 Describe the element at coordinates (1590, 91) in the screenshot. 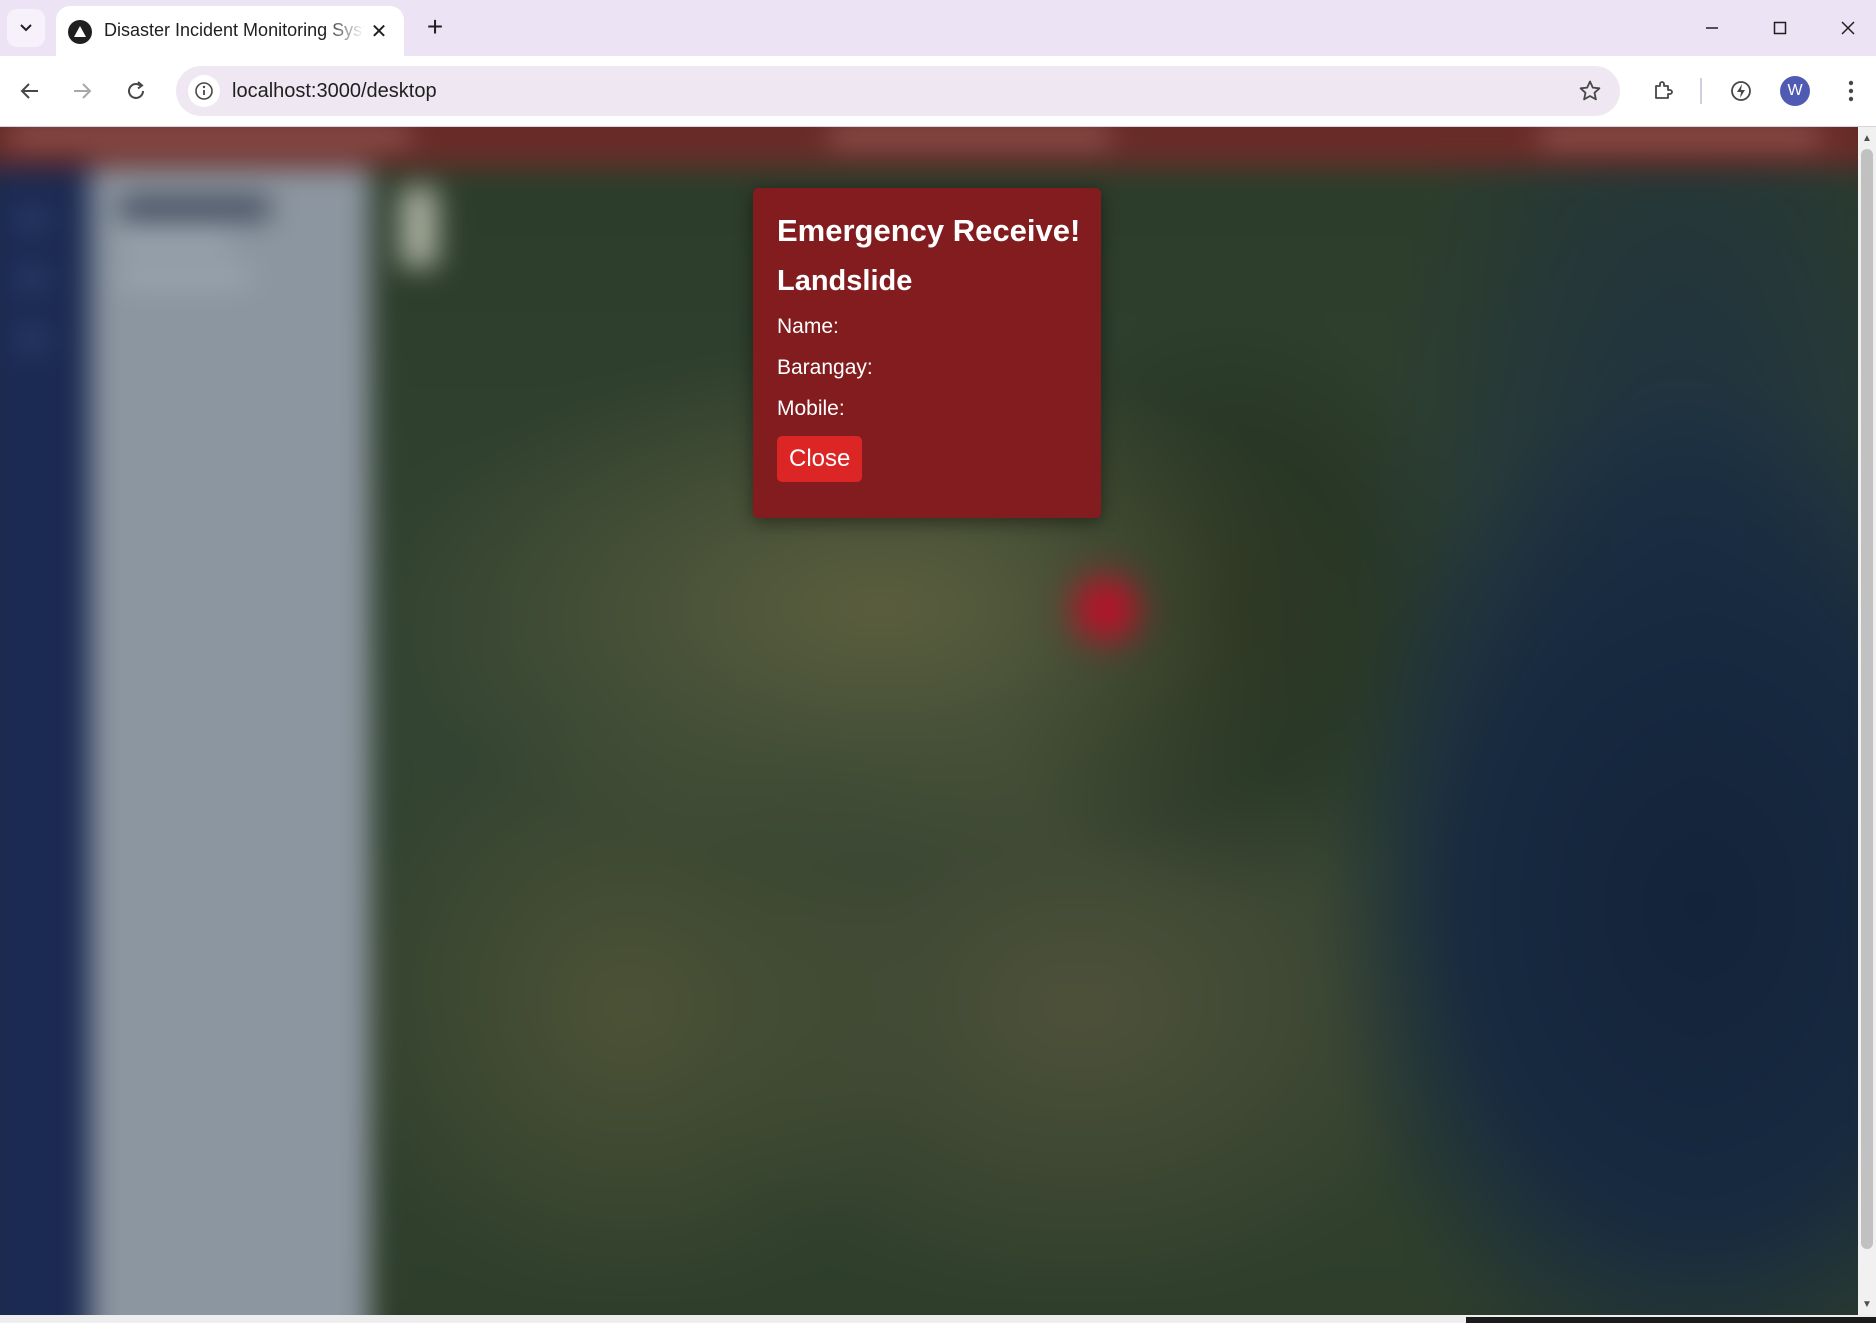

I see `bookmark-star-icon` at that location.